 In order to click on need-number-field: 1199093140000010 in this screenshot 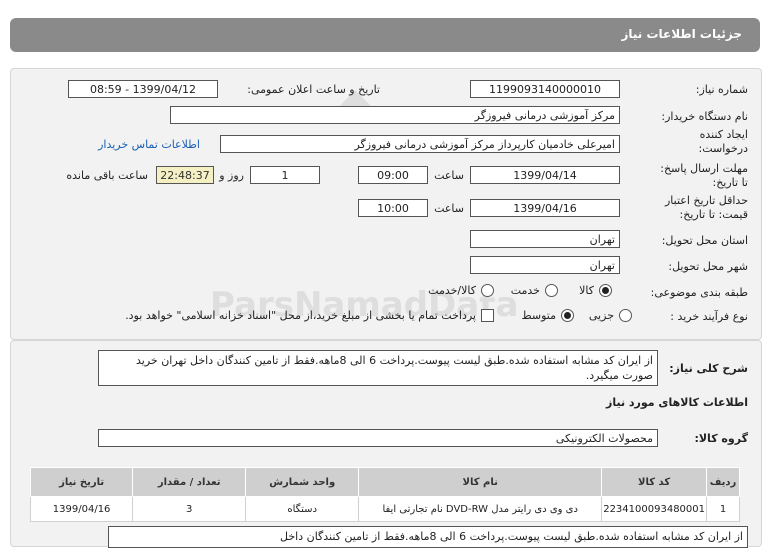, I will do `click(545, 89)`.